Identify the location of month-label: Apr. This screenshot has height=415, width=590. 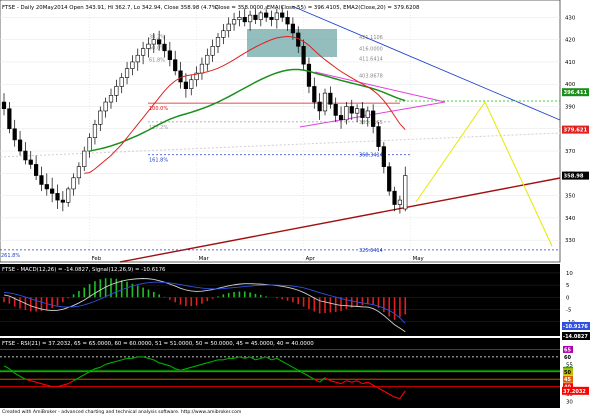
(311, 259).